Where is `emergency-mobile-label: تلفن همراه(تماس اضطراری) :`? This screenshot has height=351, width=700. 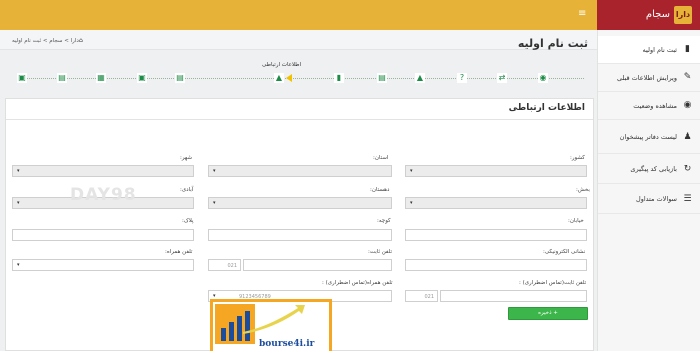
emergency-mobile-label: تلفن همراه(تماس اضطراری) : is located at coordinates (357, 283).